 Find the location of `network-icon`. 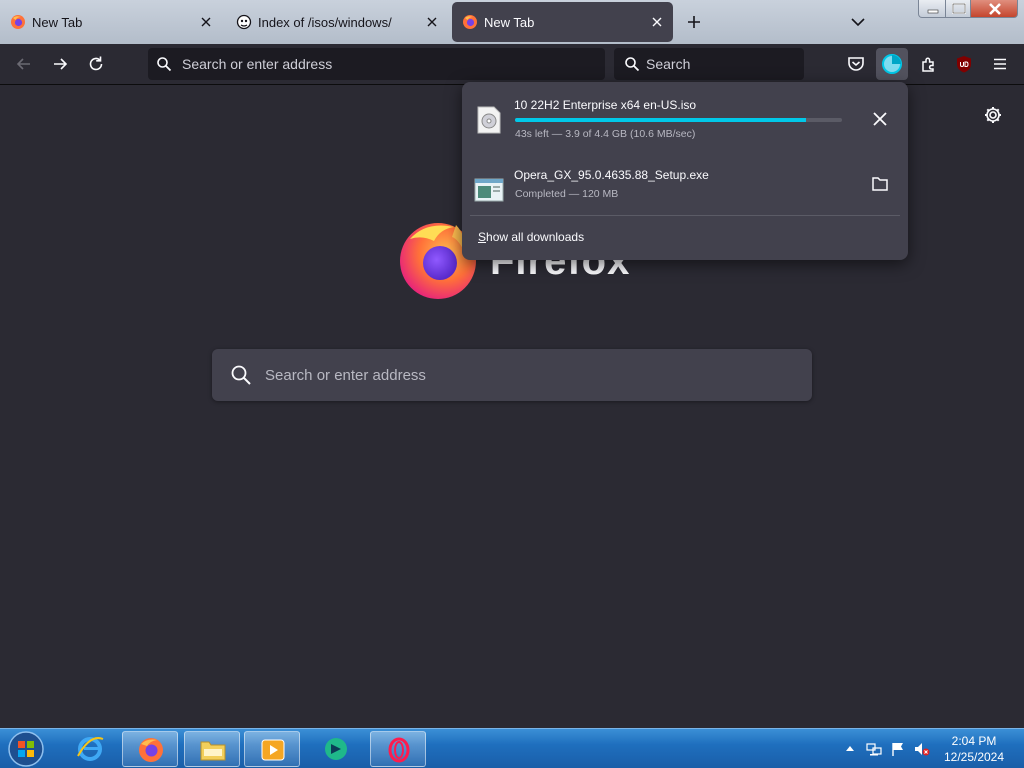

network-icon is located at coordinates (874, 749).